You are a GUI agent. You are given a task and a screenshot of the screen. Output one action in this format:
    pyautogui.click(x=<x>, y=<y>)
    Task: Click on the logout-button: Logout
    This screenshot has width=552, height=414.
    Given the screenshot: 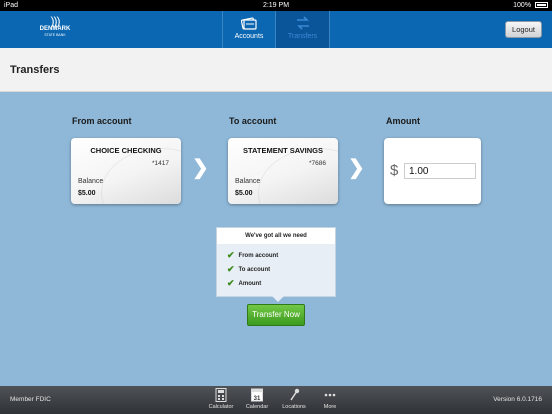 What is the action you would take?
    pyautogui.click(x=523, y=29)
    